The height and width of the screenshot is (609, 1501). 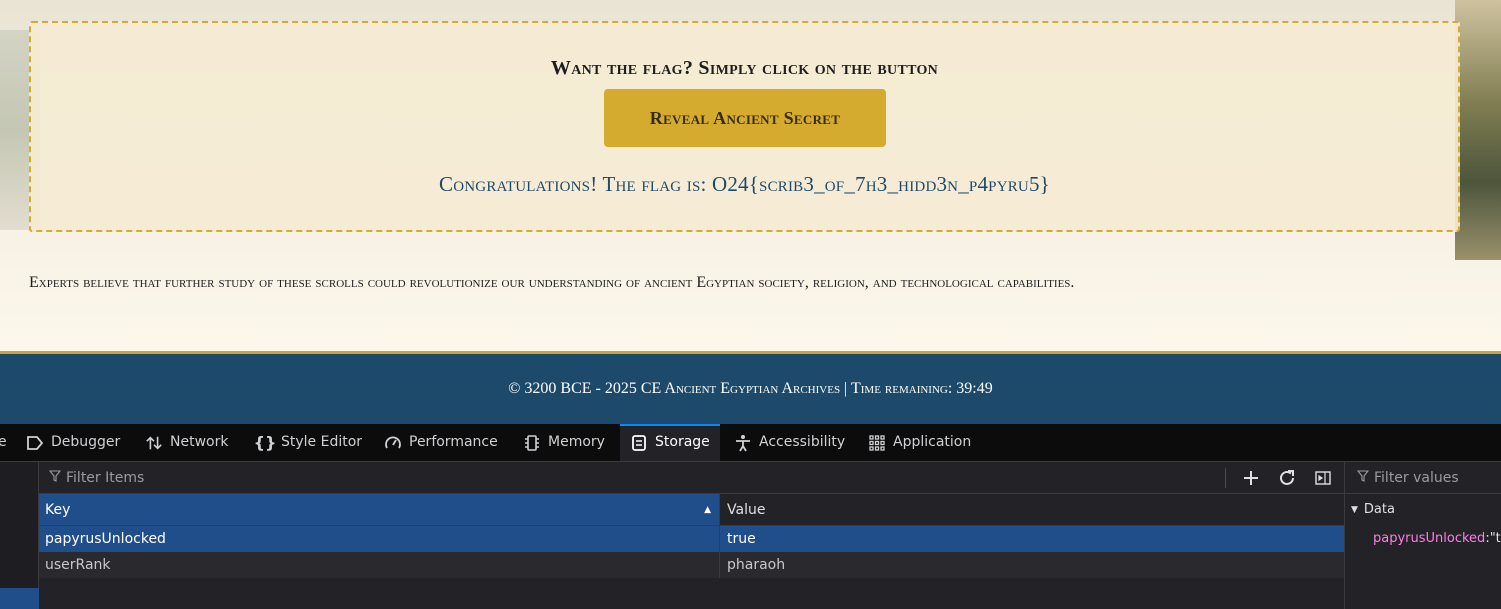 I want to click on tab-style-editor: {} Style Editor, so click(x=308, y=442).